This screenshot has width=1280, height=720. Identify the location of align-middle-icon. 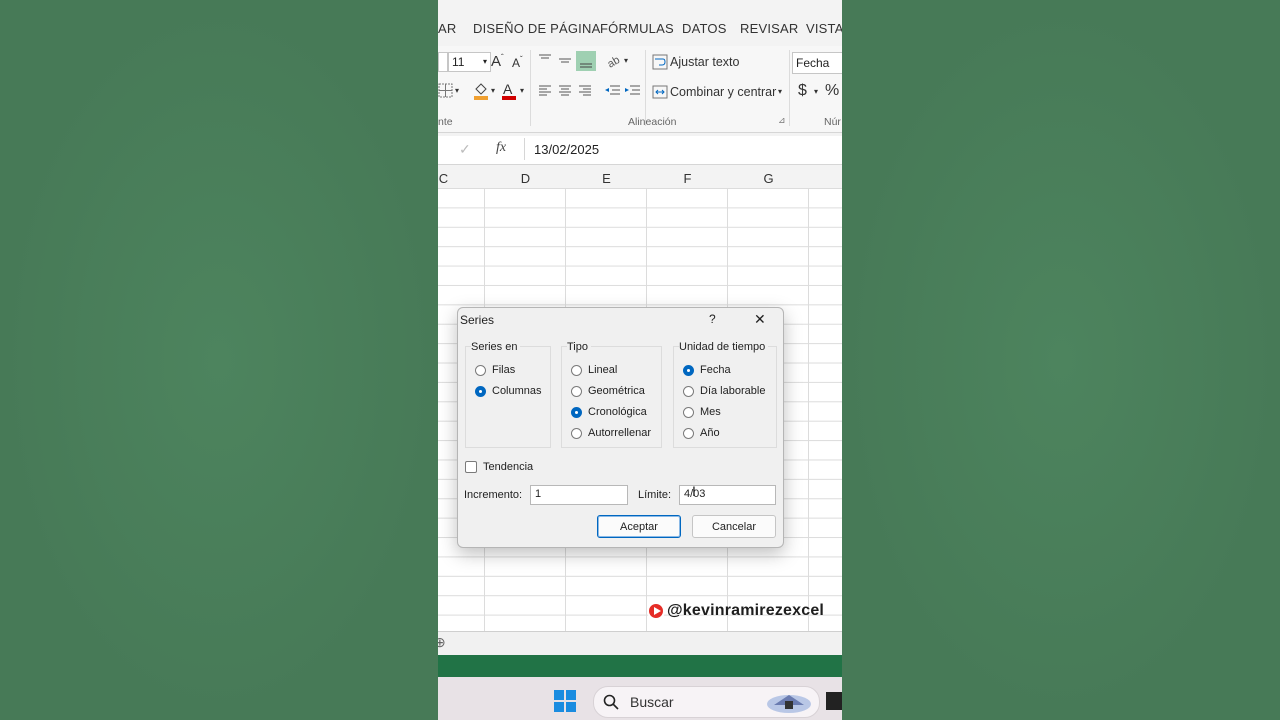
(565, 60).